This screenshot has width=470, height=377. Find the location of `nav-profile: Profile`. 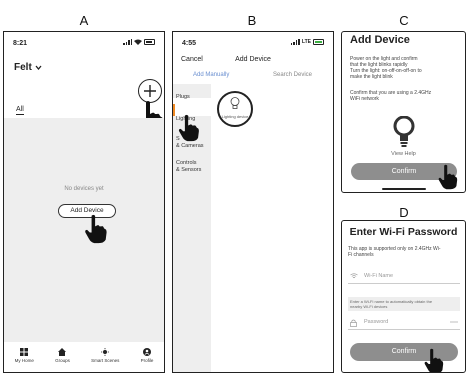

nav-profile: Profile is located at coordinates (147, 357).